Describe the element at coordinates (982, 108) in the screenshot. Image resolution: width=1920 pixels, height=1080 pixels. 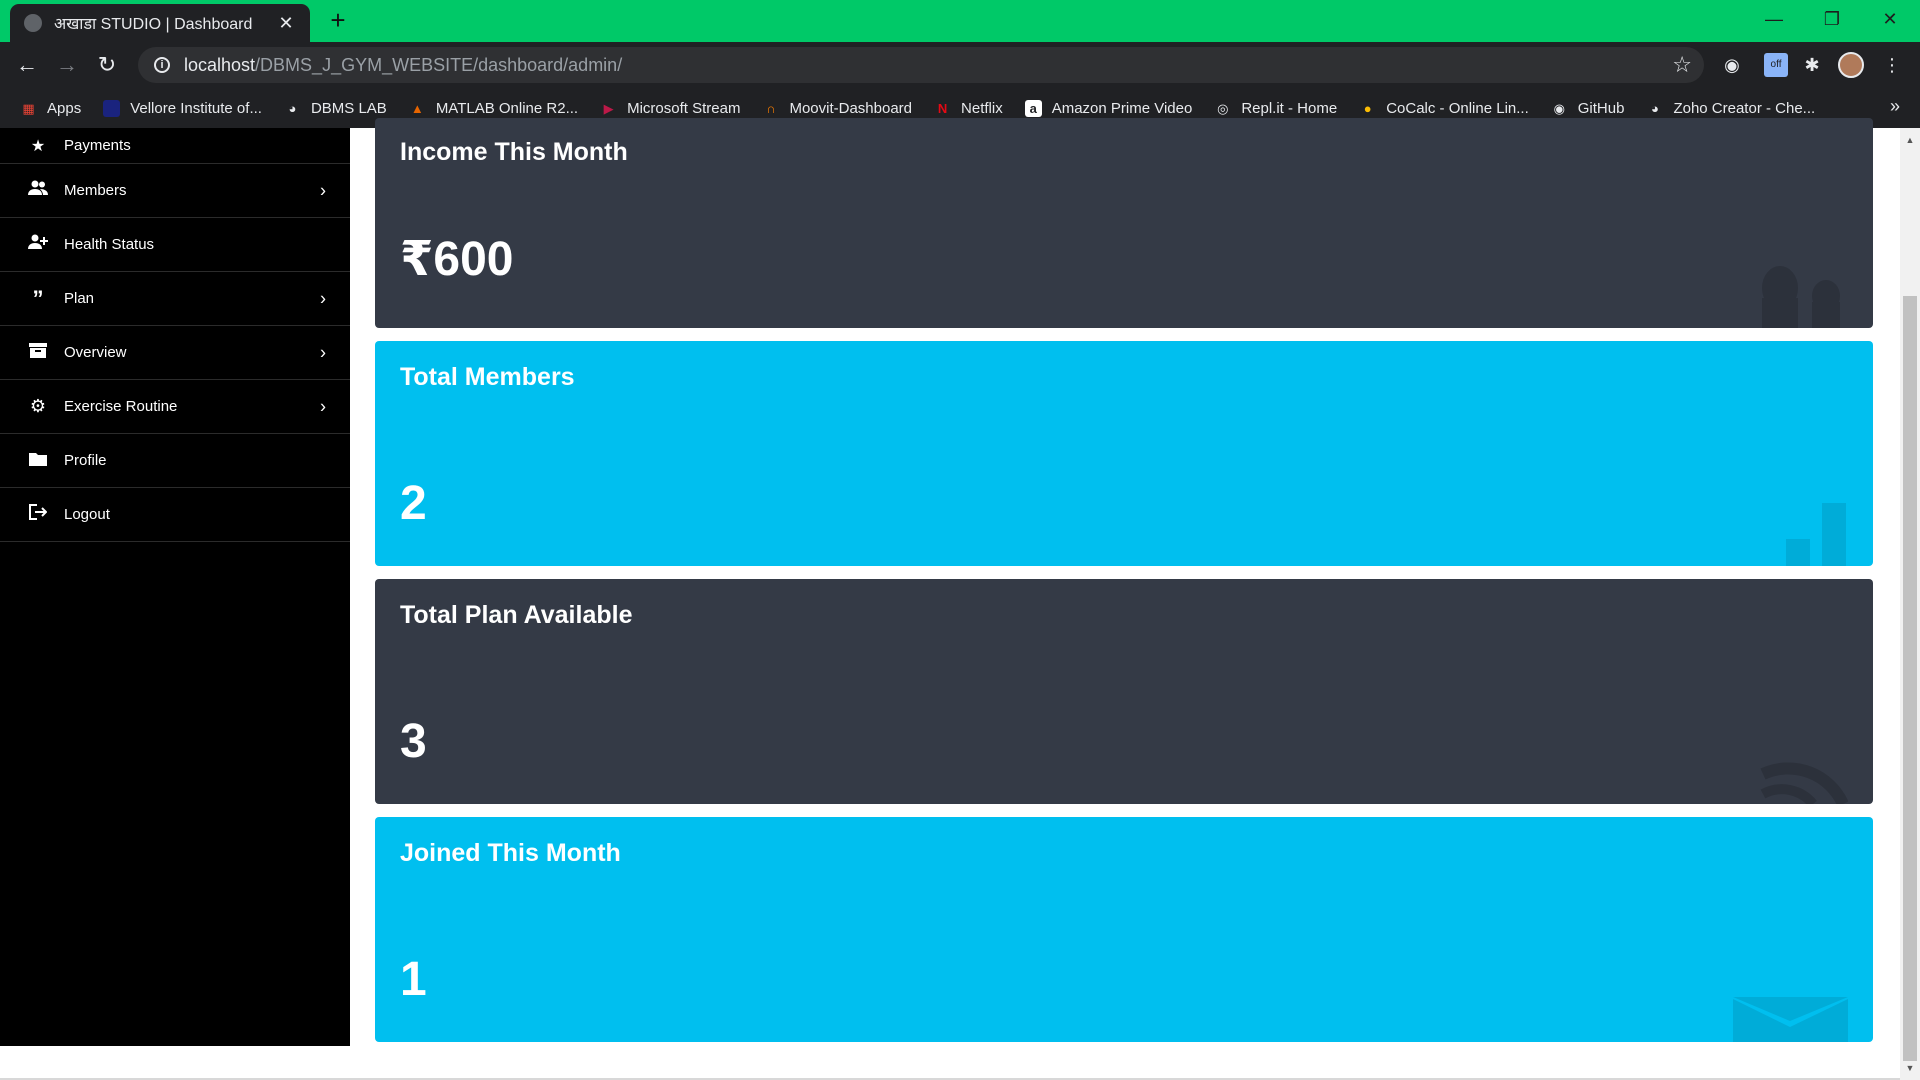
I see `bookmark-label: Netflix` at that location.